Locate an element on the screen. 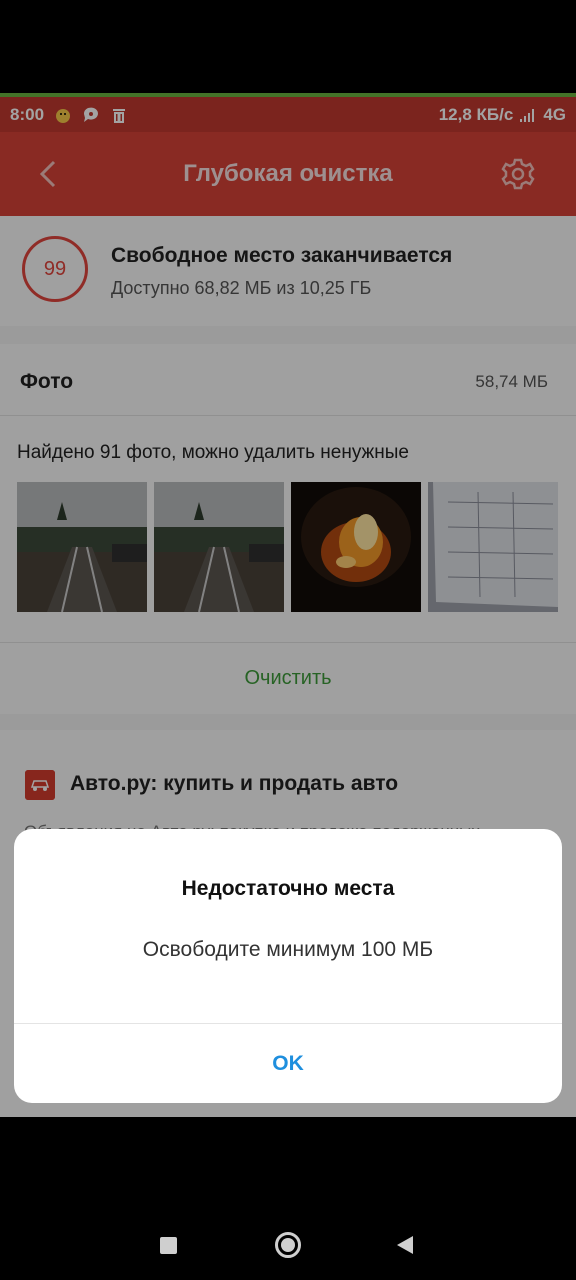 The width and height of the screenshot is (576, 1280). home-icon is located at coordinates (288, 1245).